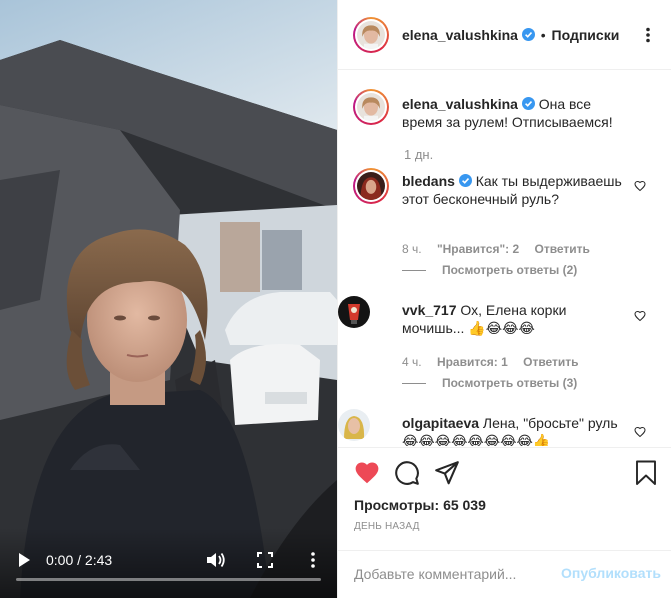 The height and width of the screenshot is (598, 671). Describe the element at coordinates (397, 505) in the screenshot. I see `views-label: Просмотры:` at that location.